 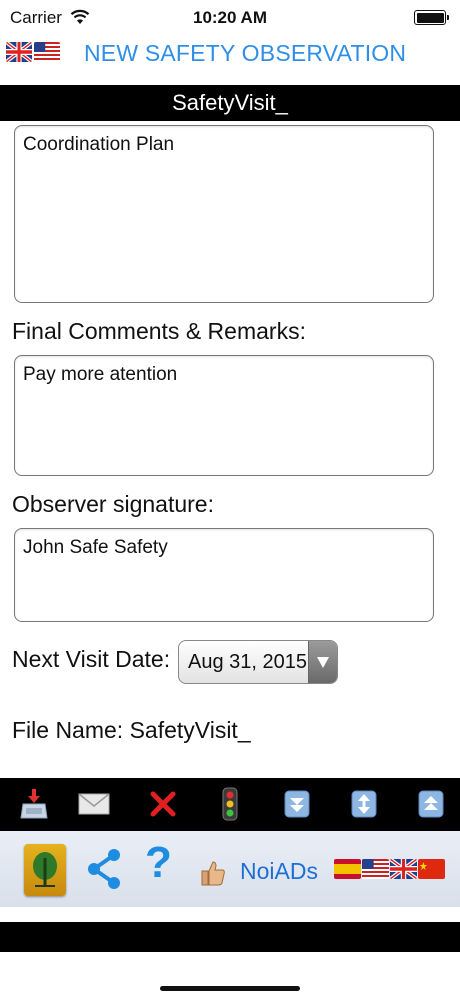 What do you see at coordinates (224, 575) in the screenshot?
I see `observer-signature-textarea: John Safe Safety` at bounding box center [224, 575].